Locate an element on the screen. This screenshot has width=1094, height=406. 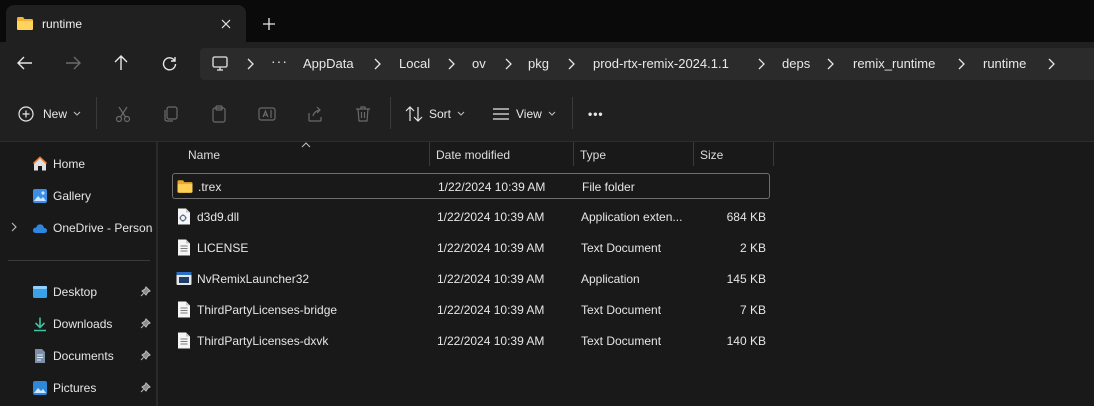
refresh-button is located at coordinates (169, 63).